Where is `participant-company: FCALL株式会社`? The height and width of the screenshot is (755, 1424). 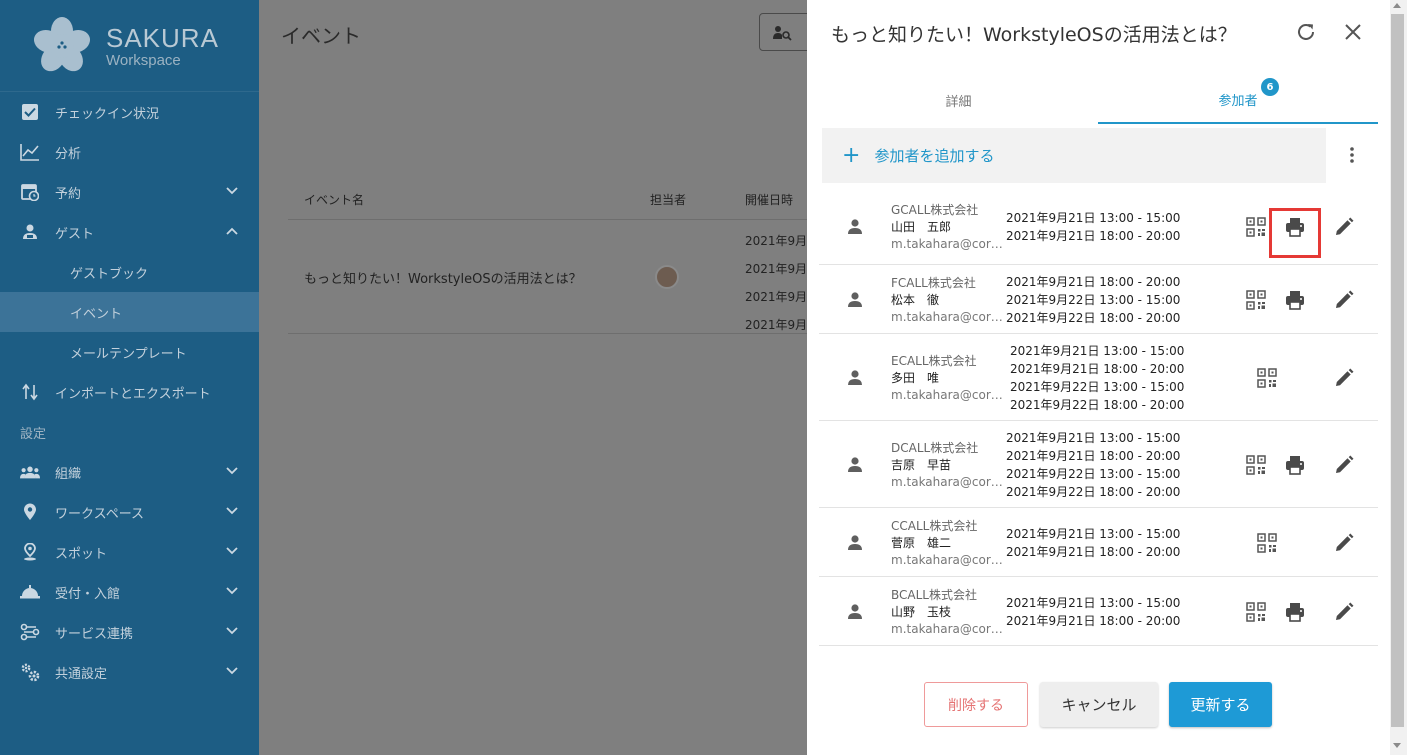 participant-company: FCALL株式会社 is located at coordinates (933, 282).